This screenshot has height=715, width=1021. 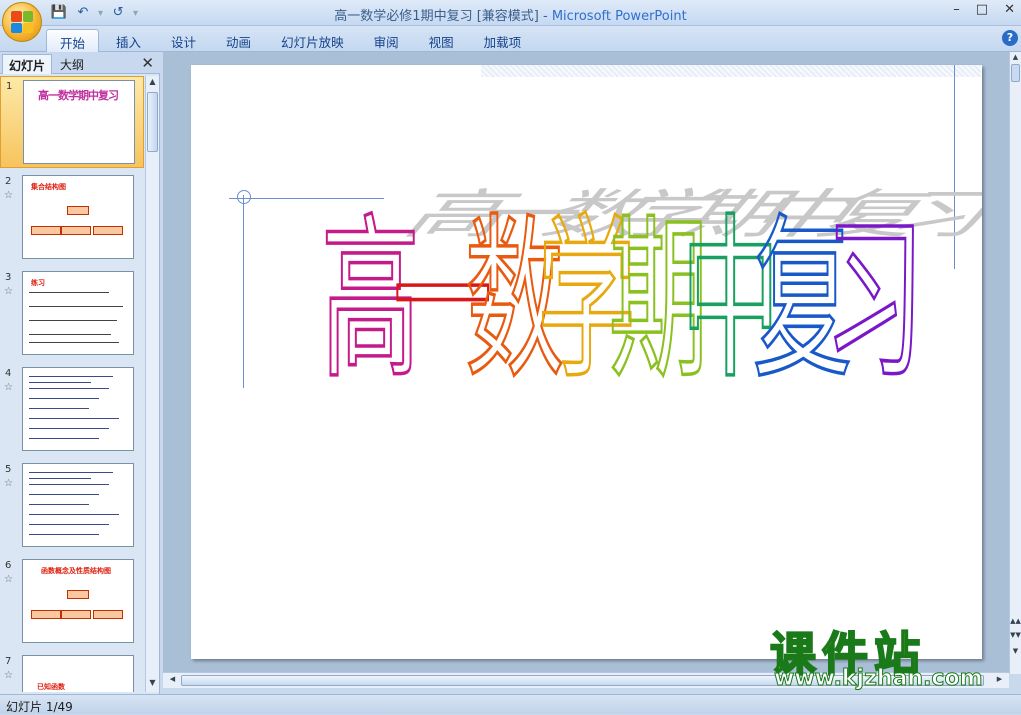 What do you see at coordinates (619, 16) in the screenshot?
I see `window-title-brand: Microsoft PowerPoint` at bounding box center [619, 16].